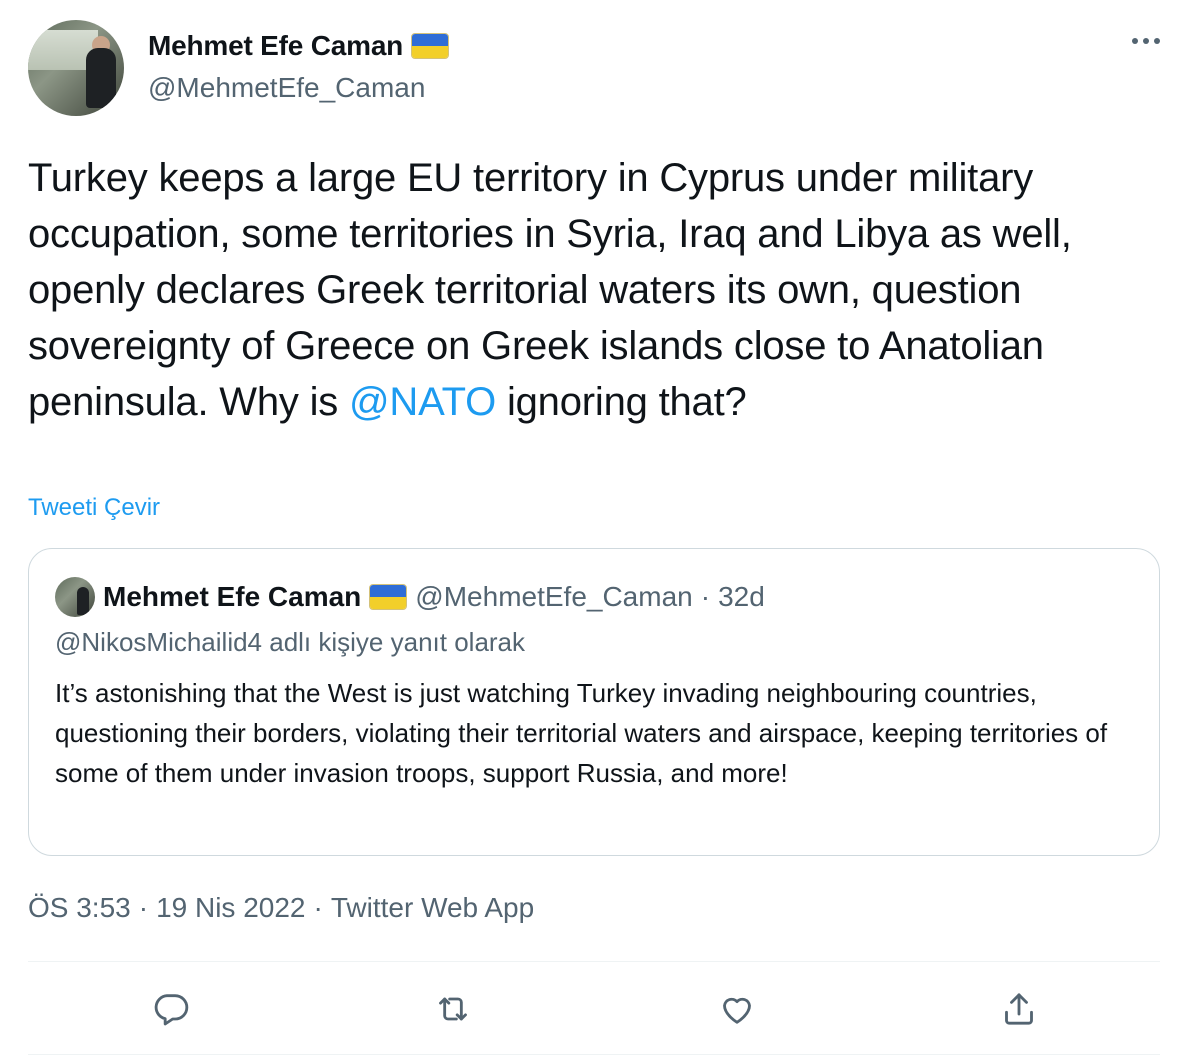 The width and height of the screenshot is (1190, 1062). I want to click on translate-tweet-link: Tweeti Çevir, so click(94, 508).